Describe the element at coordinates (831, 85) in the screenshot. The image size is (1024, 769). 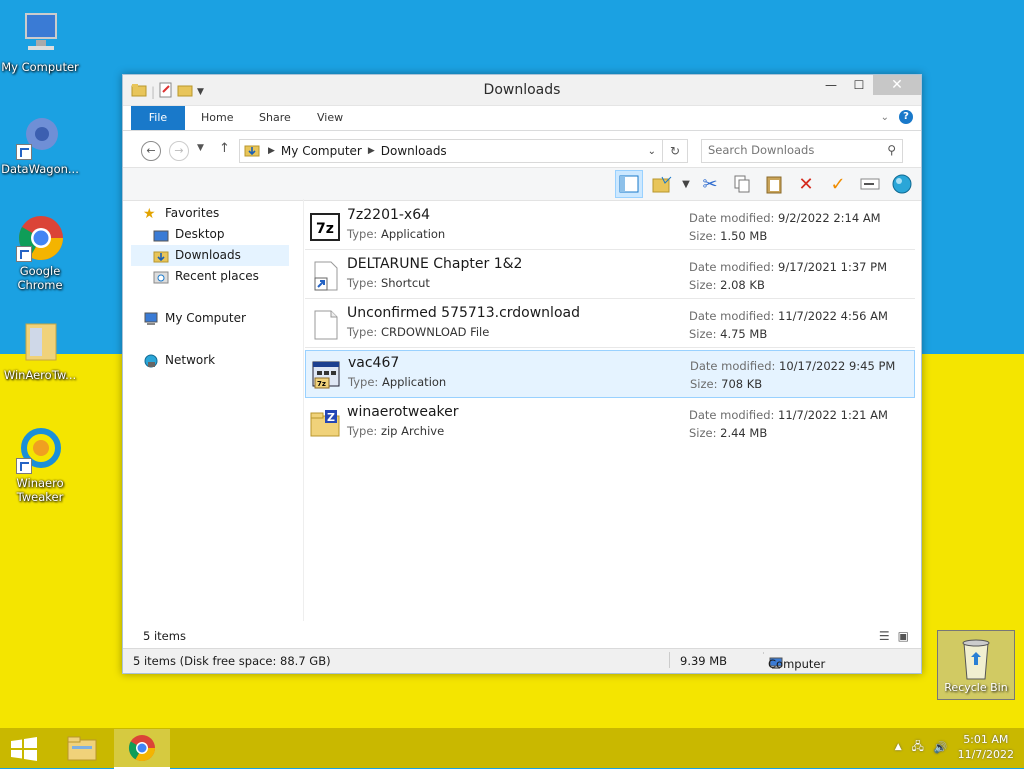
I see `minimize-button: —` at that location.